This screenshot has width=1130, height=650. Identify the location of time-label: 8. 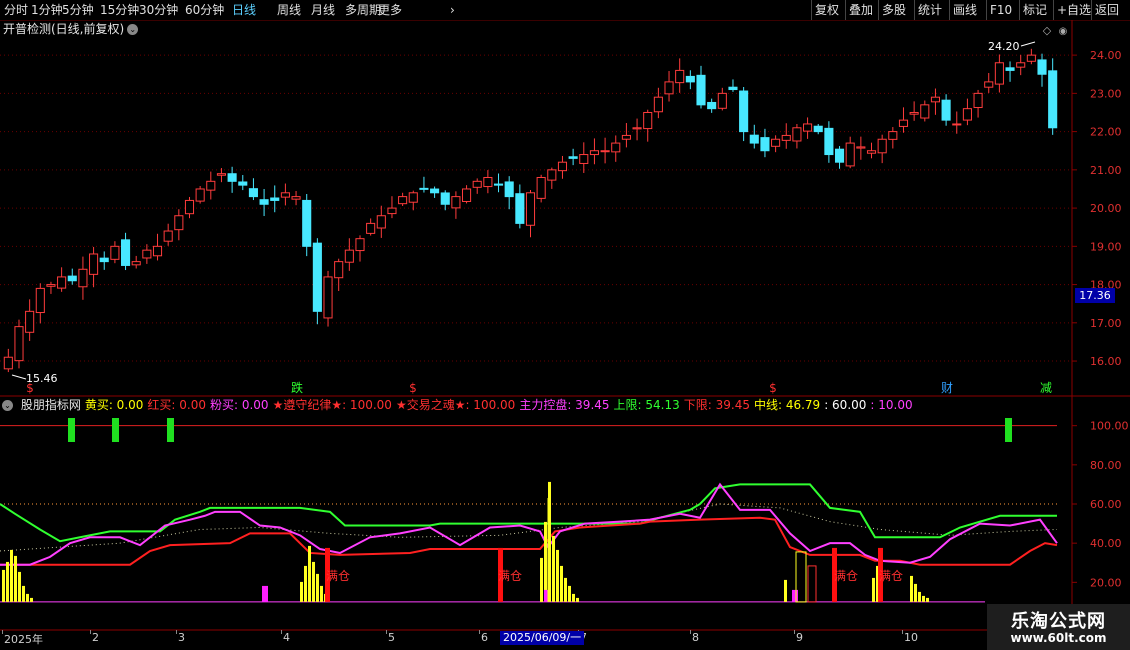
(695, 637).